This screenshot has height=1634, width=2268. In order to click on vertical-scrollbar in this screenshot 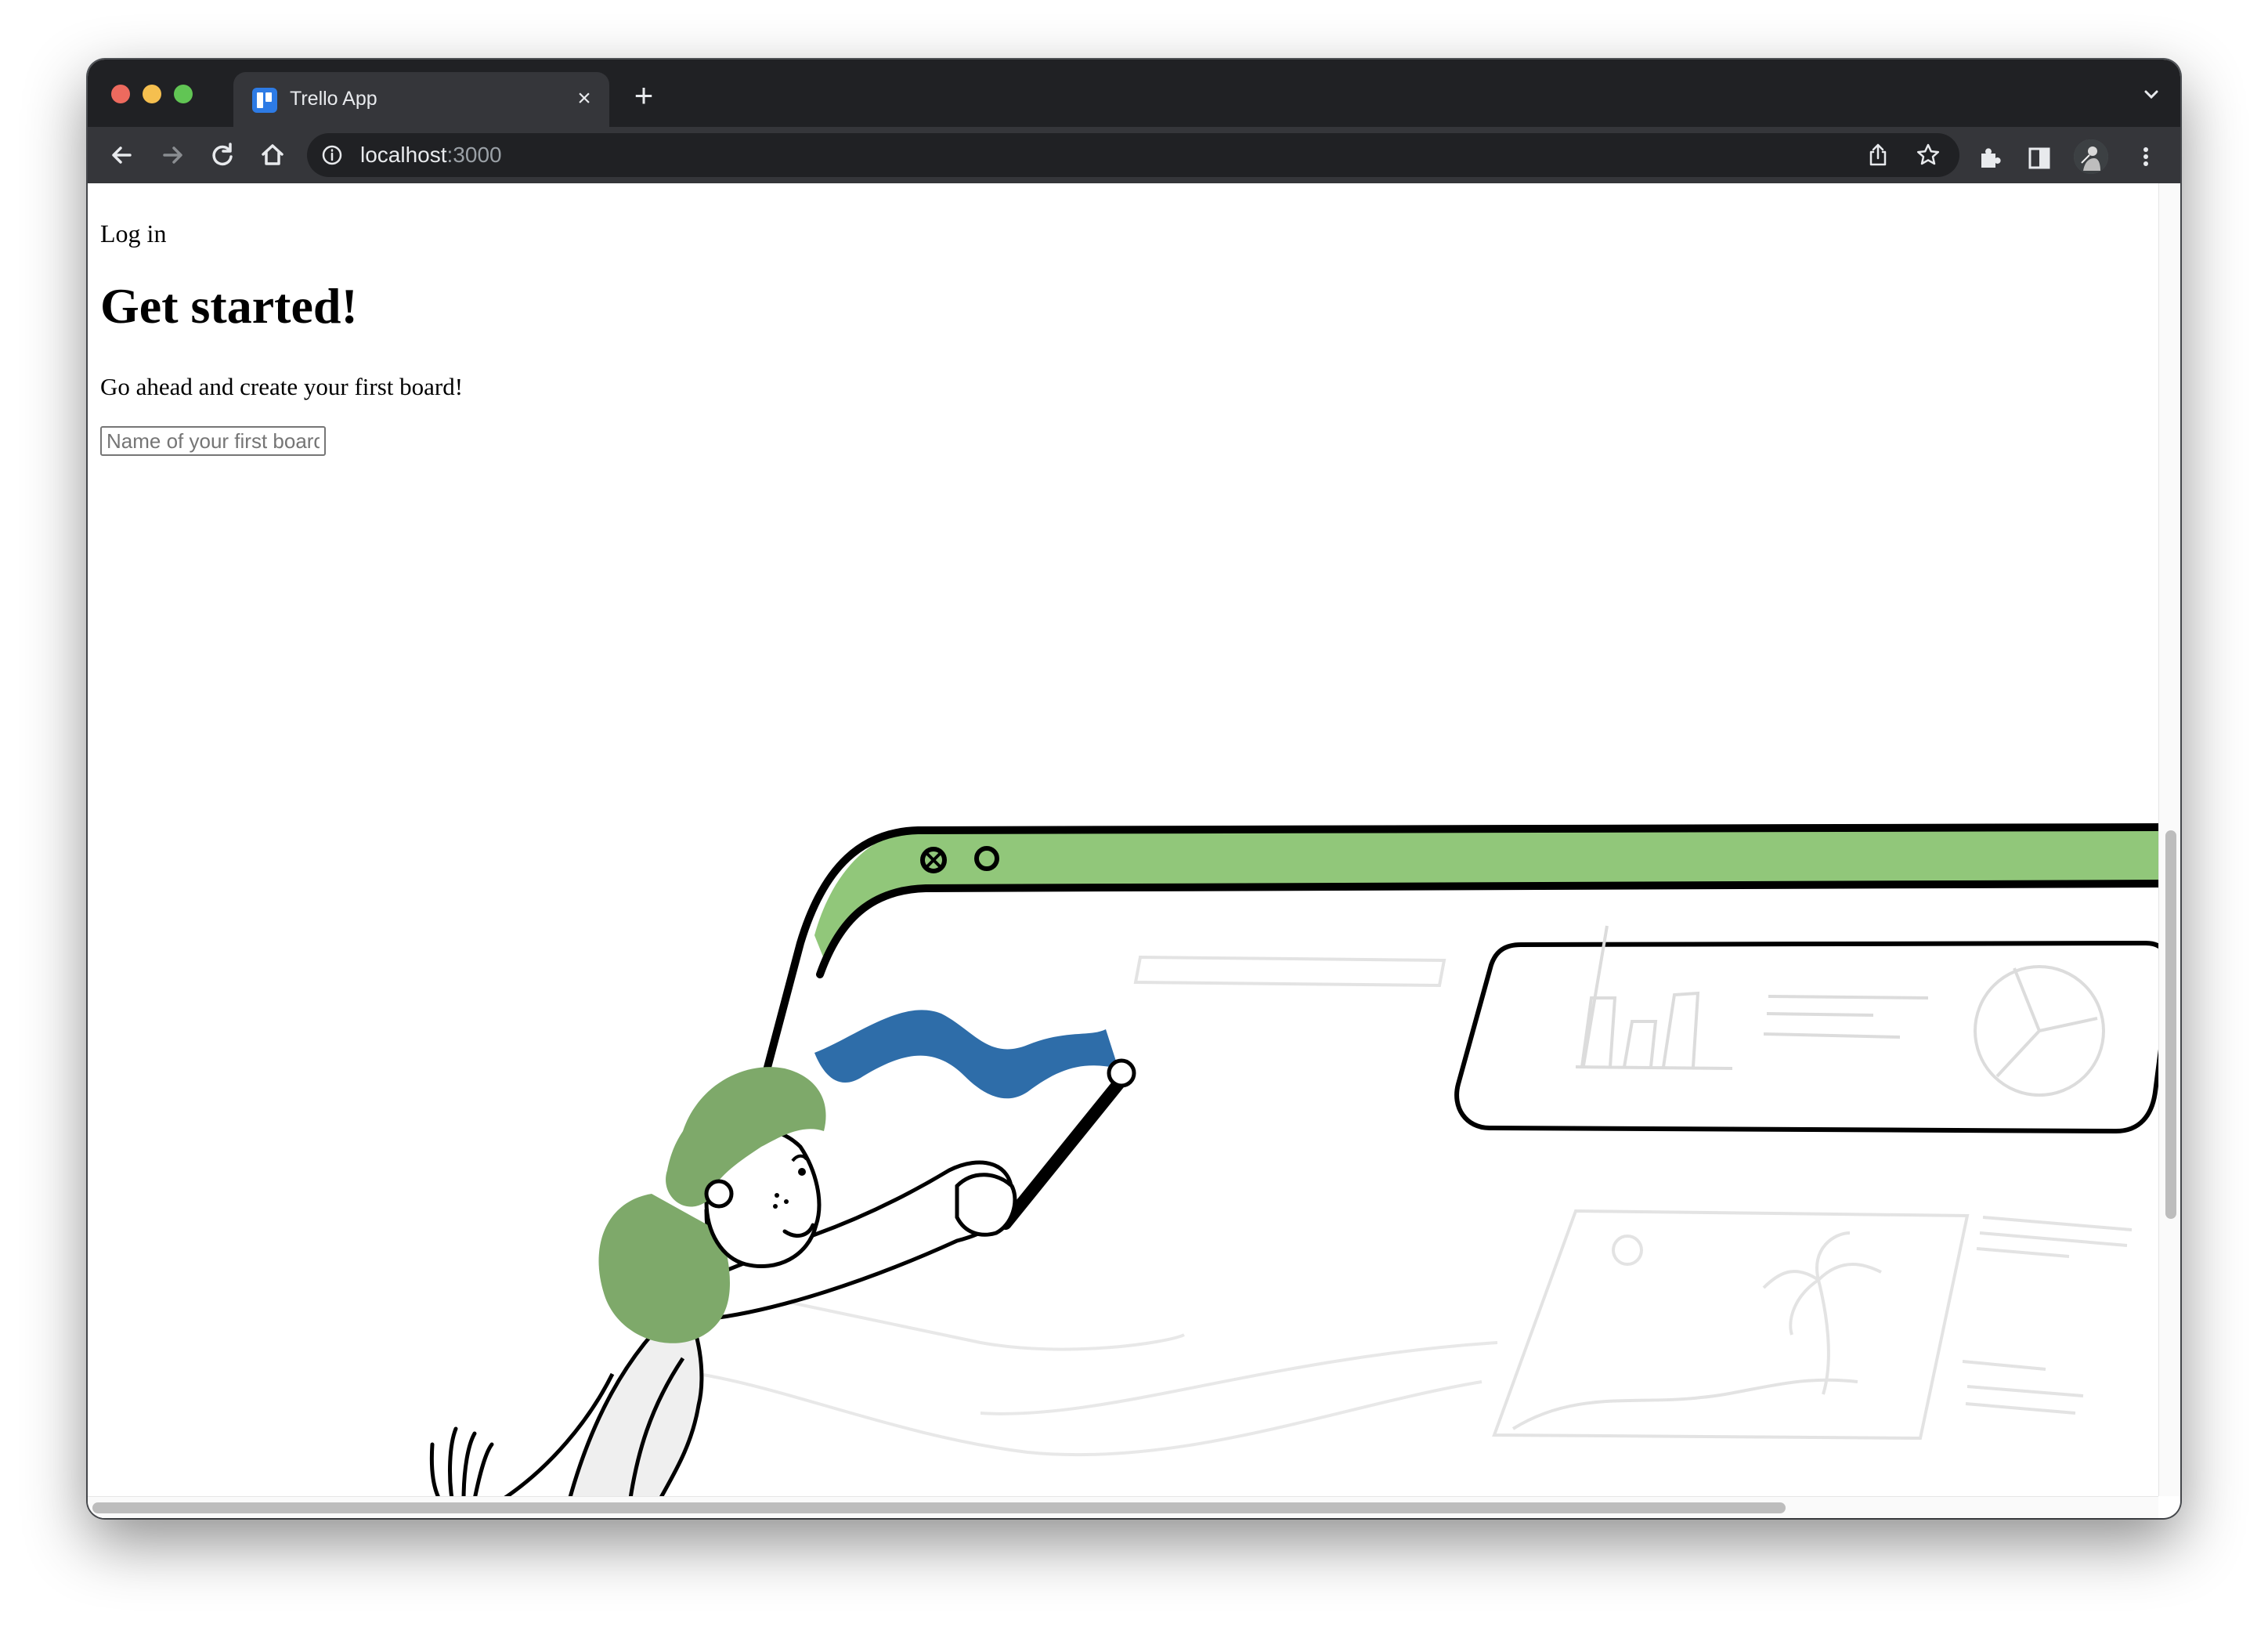, I will do `click(2169, 839)`.